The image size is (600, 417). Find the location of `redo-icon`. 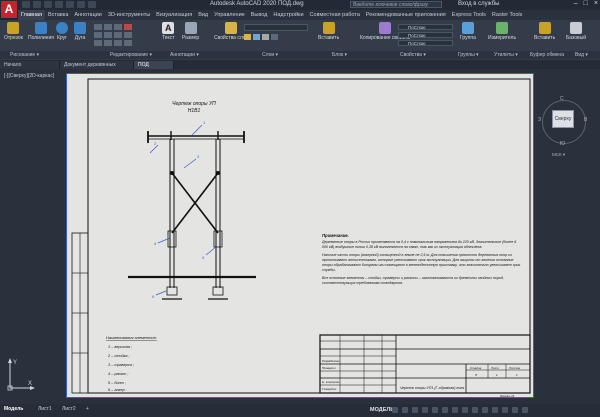

redo-icon is located at coordinates (92, 4).